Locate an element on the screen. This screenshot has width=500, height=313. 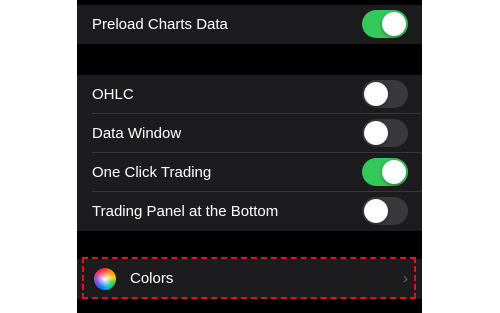
preload-settings-group: Preload Charts Data is located at coordinates (249, 24).